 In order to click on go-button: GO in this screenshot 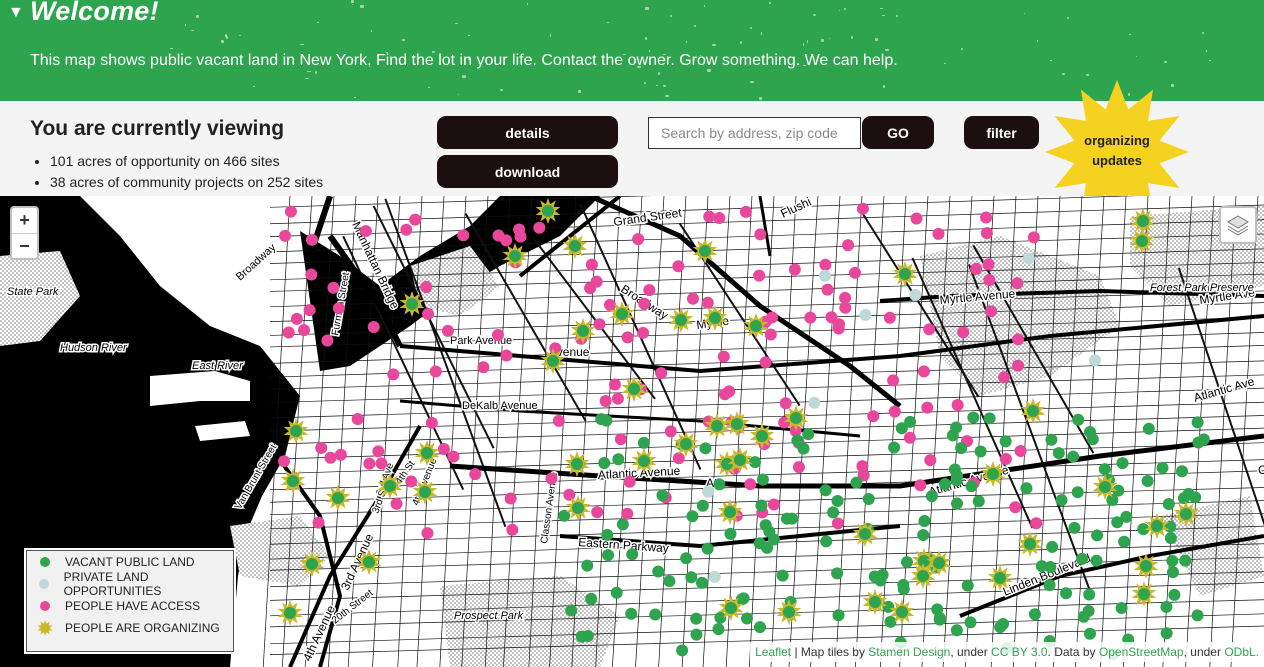, I will do `click(898, 132)`.